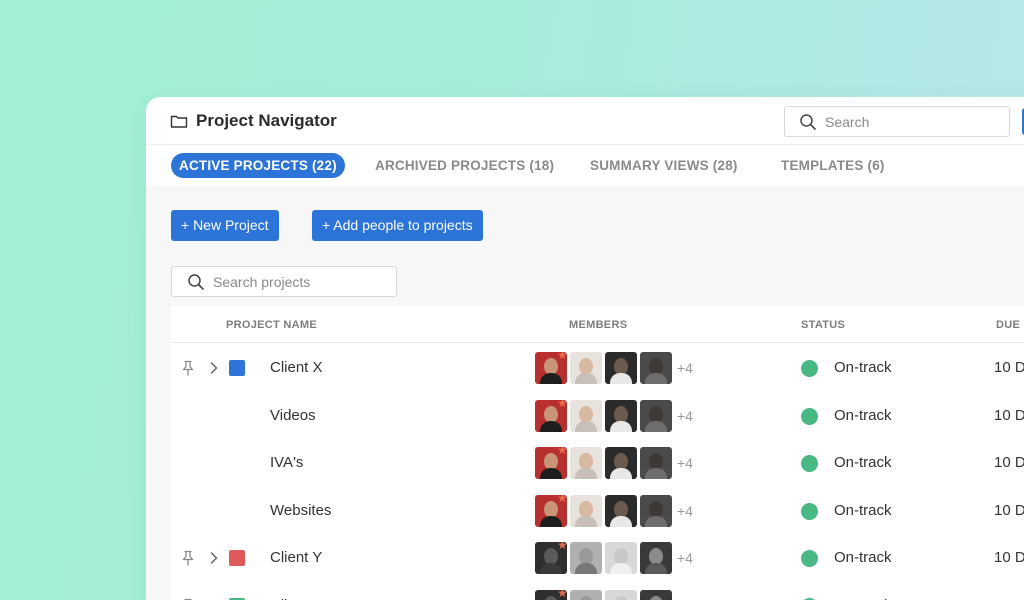  I want to click on project-search, so click(284, 281).